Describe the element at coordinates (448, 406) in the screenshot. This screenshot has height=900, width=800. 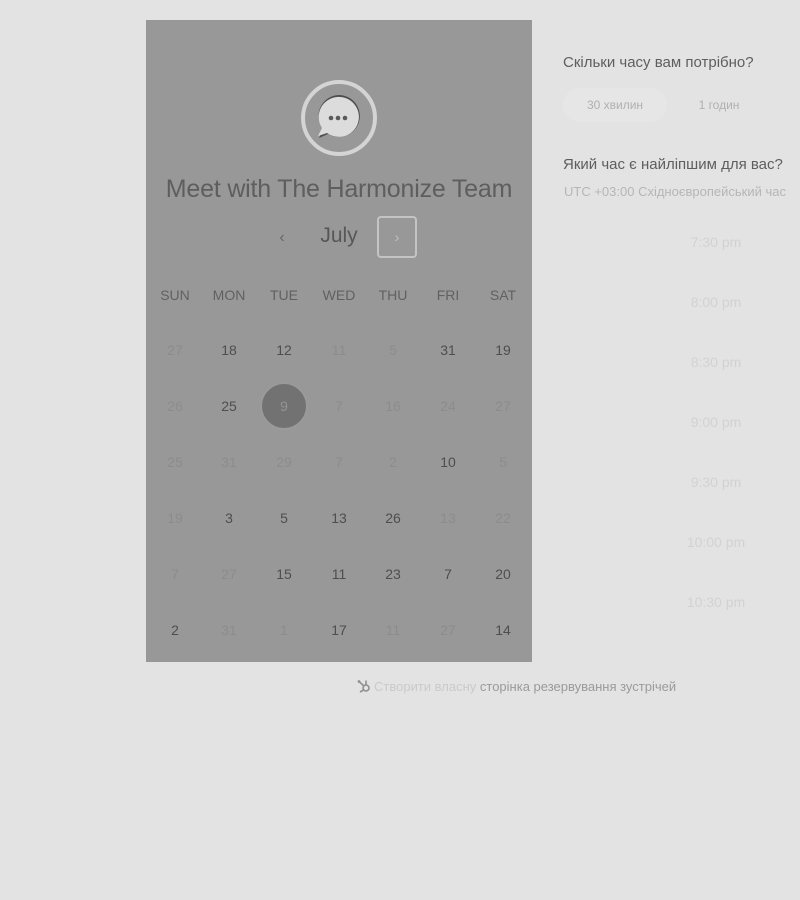
I see `calendar-day: 24` at that location.